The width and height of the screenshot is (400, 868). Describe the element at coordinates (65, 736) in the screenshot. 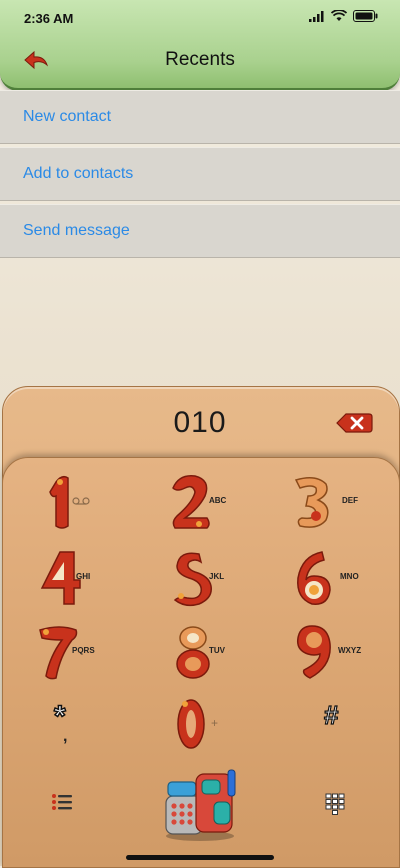

I see `key-letters-star: ,` at that location.